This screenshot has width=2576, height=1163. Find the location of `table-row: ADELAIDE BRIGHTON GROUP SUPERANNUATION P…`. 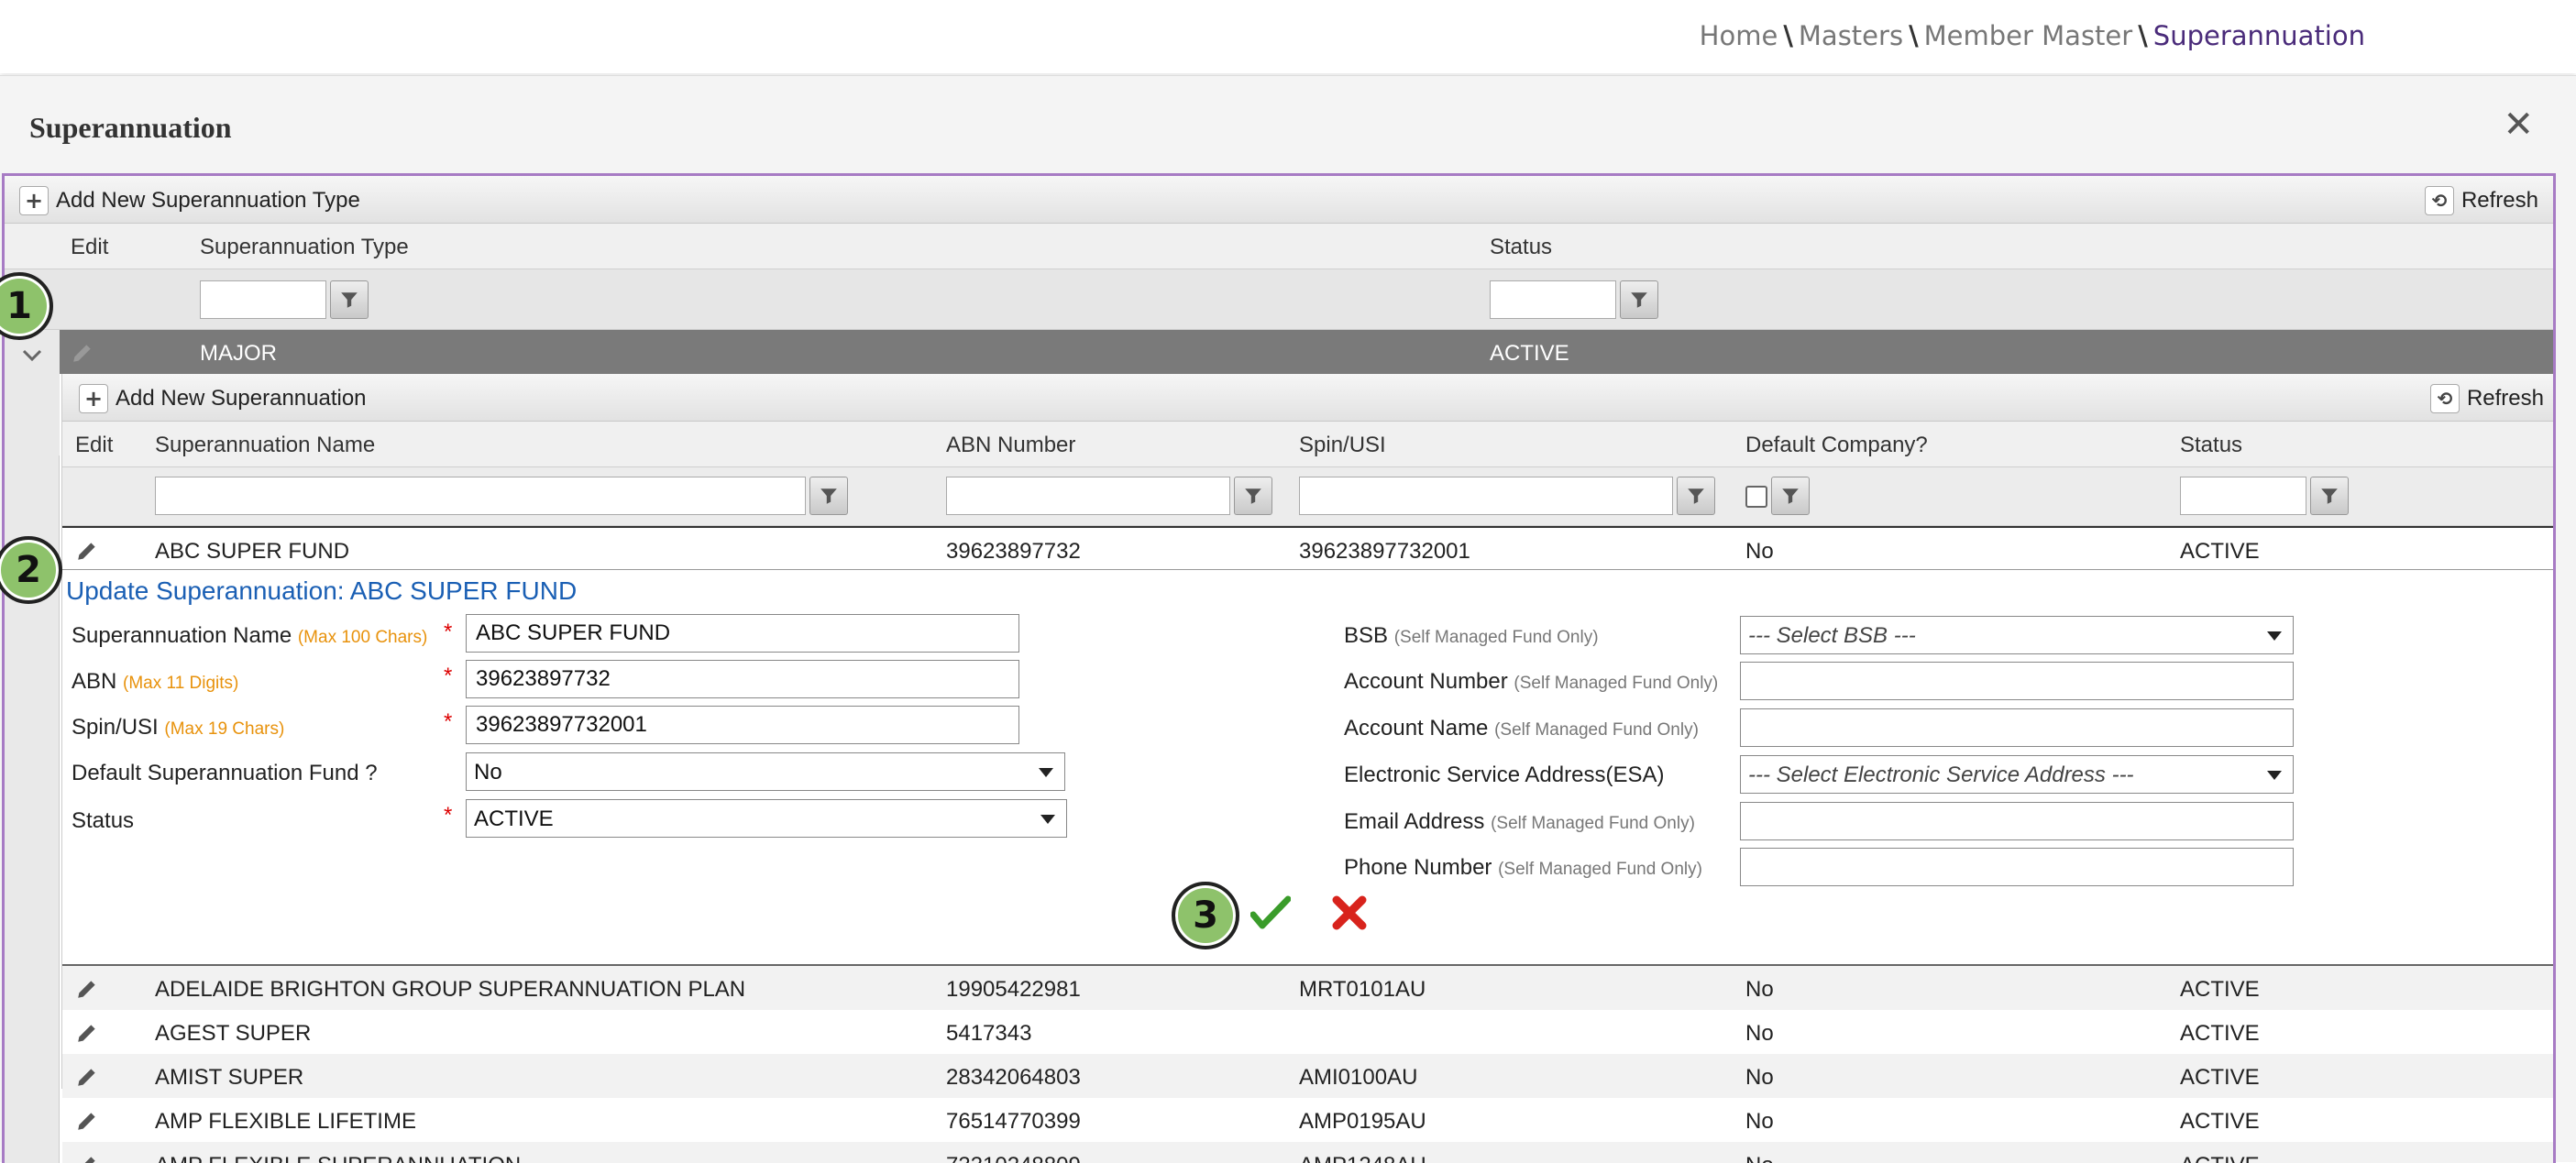

table-row: ADELAIDE BRIGHTON GROUP SUPERANNUATION P… is located at coordinates (1308, 988).